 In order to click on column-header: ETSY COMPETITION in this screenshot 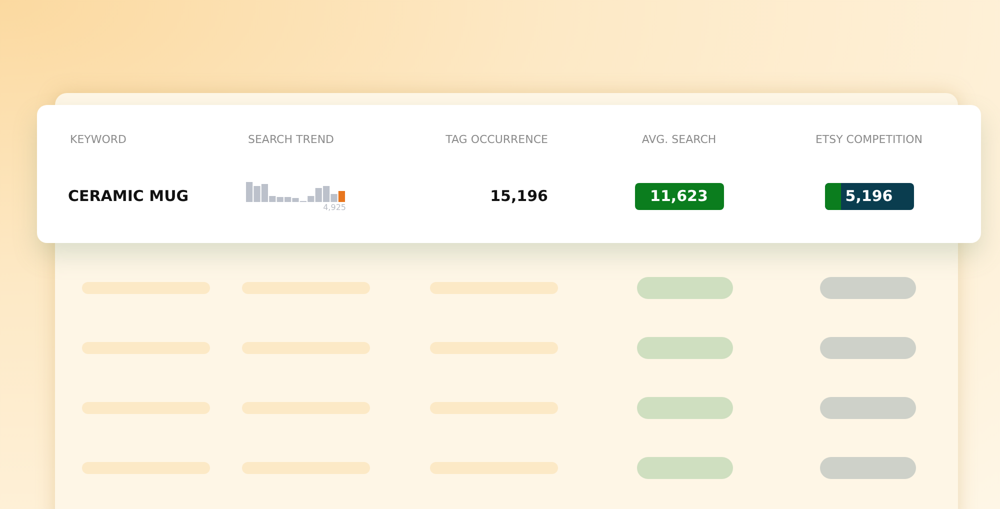, I will do `click(869, 140)`.